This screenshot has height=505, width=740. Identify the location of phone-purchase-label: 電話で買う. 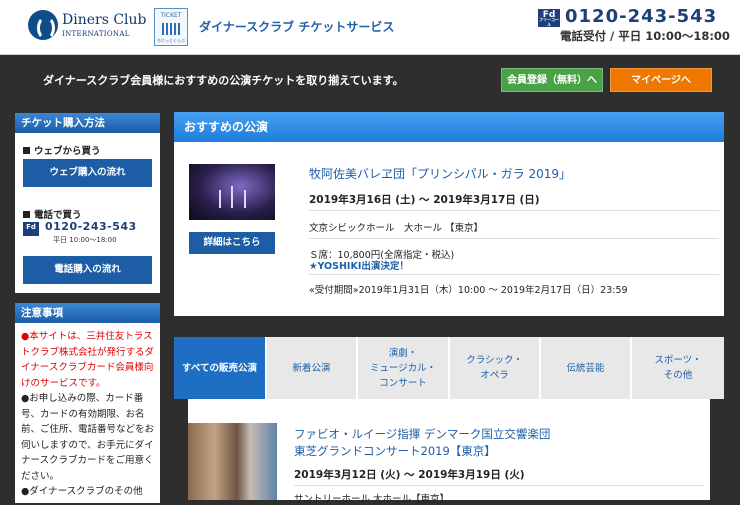
(52, 214).